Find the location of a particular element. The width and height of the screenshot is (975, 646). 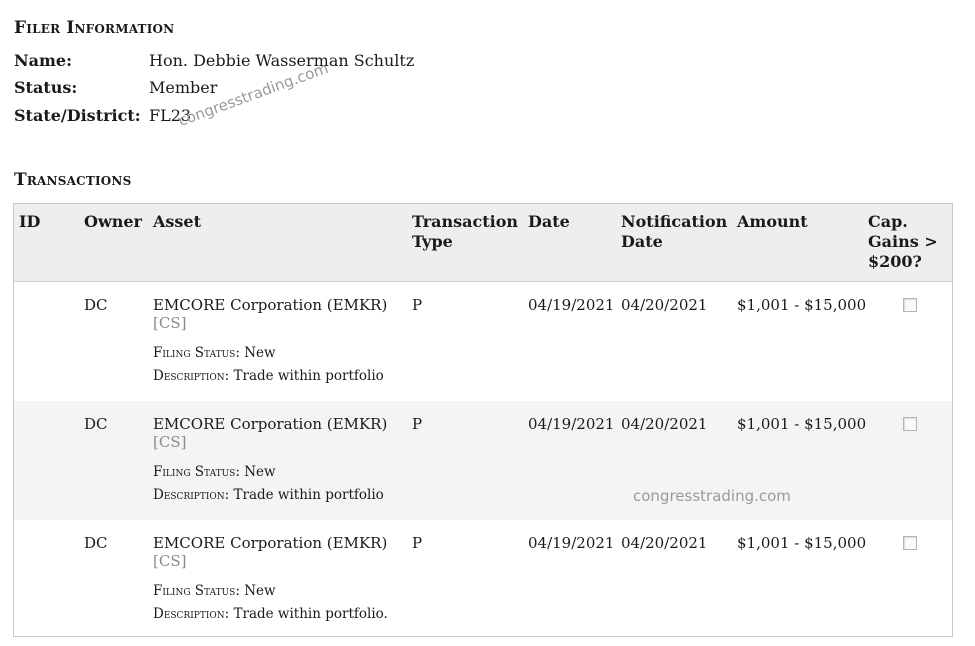

filer-name-row: Name: Hon. Debbie Wasserman Schultz is located at coordinates (214, 61).